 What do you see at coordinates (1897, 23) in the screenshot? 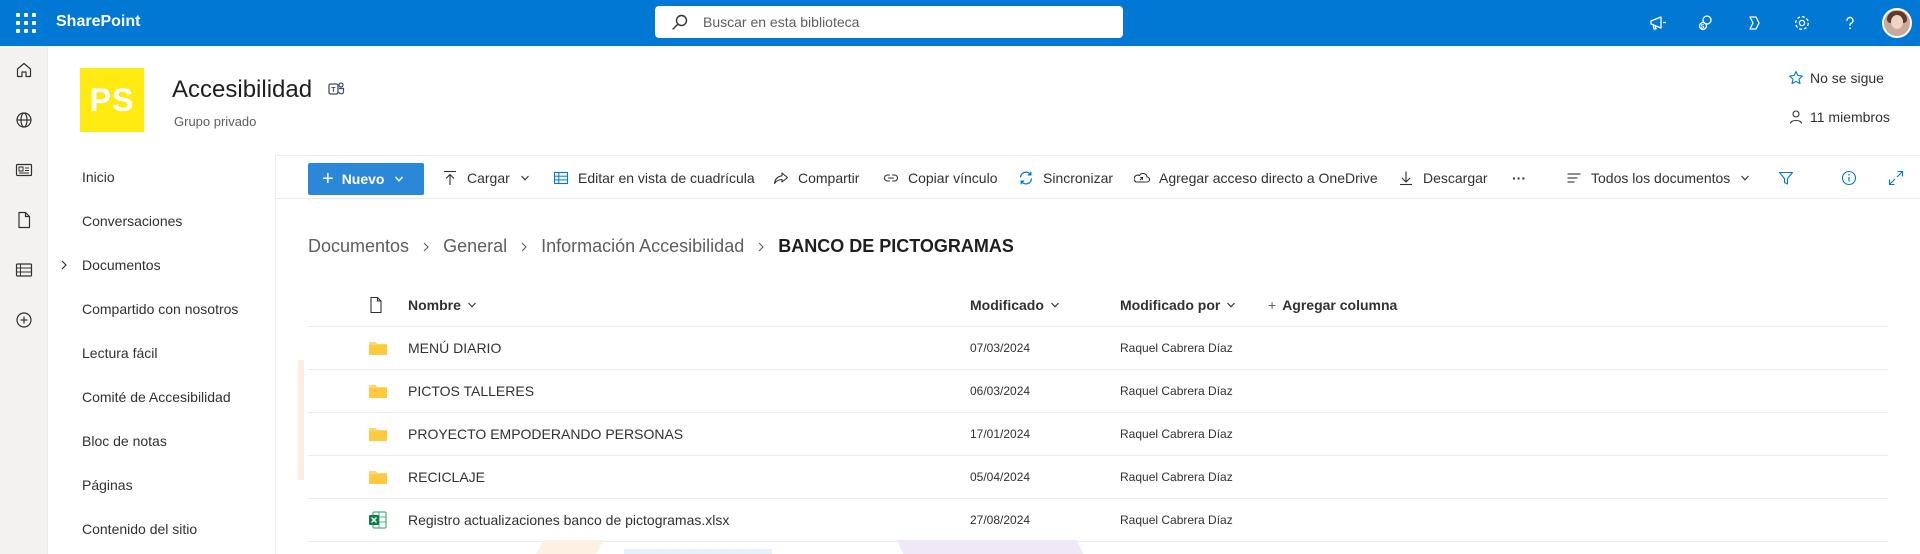
I see `user-avatar` at bounding box center [1897, 23].